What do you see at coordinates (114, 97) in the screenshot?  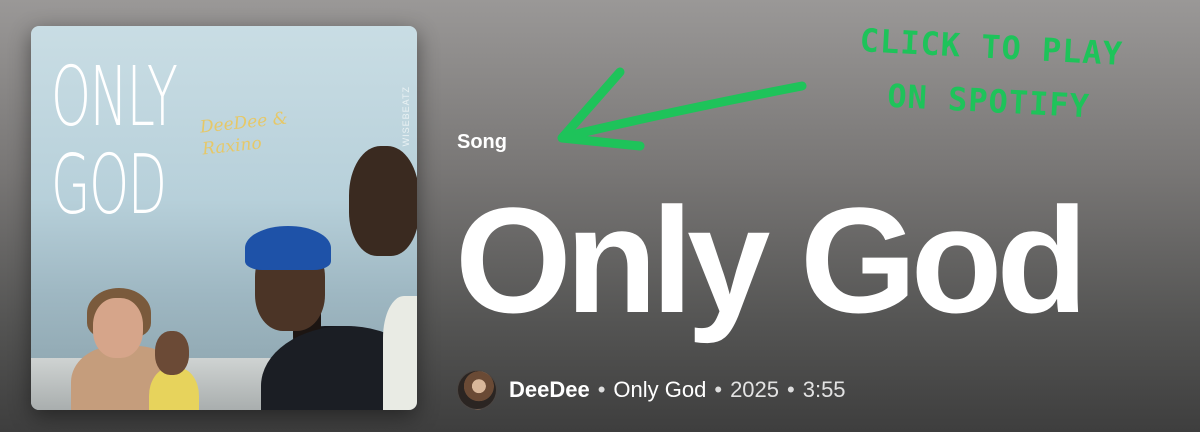 I see `cover-title-line: ONLY` at bounding box center [114, 97].